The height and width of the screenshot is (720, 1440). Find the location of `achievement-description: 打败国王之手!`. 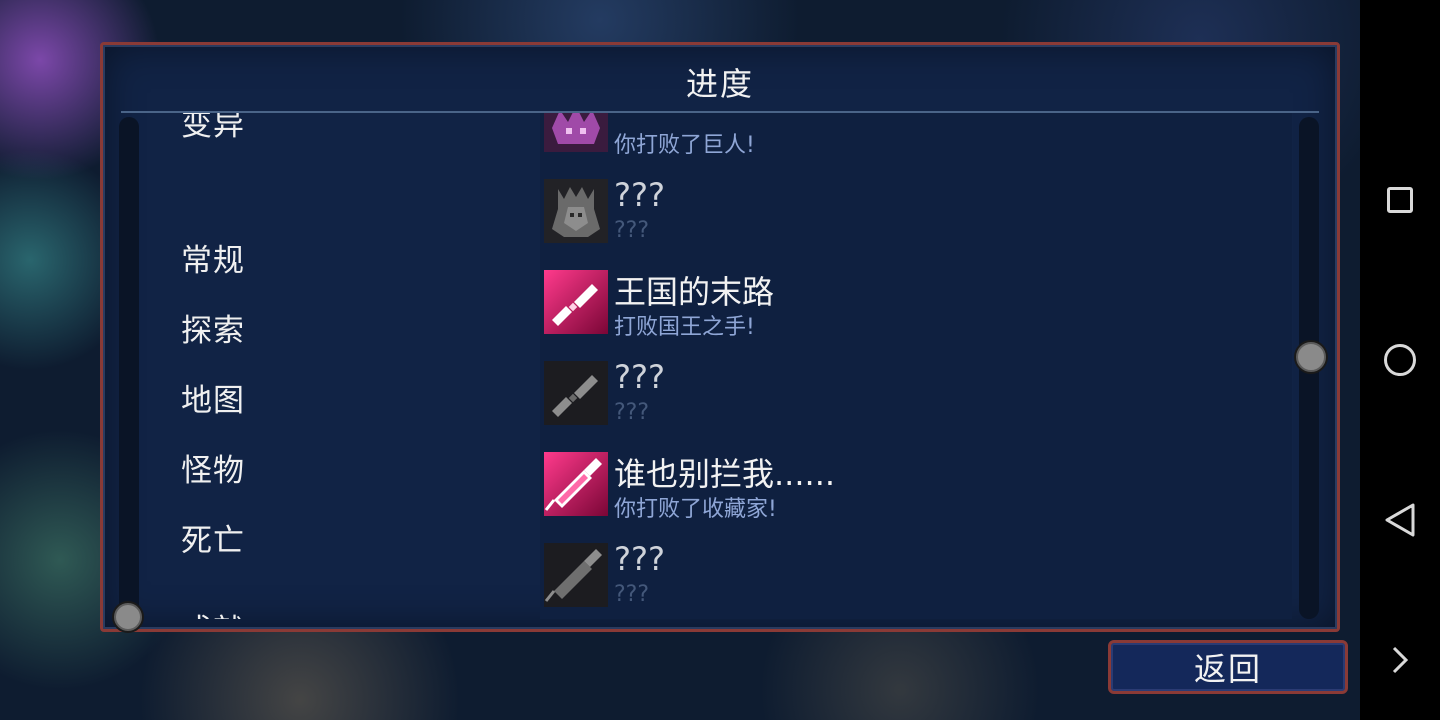

achievement-description: 打败国王之手! is located at coordinates (684, 327).